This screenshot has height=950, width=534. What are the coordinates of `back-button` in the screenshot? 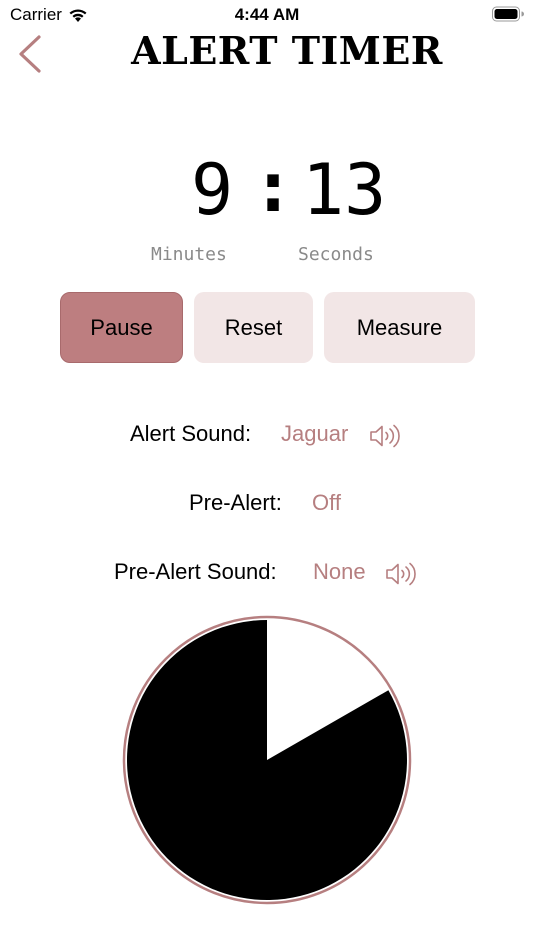 It's located at (30, 53).